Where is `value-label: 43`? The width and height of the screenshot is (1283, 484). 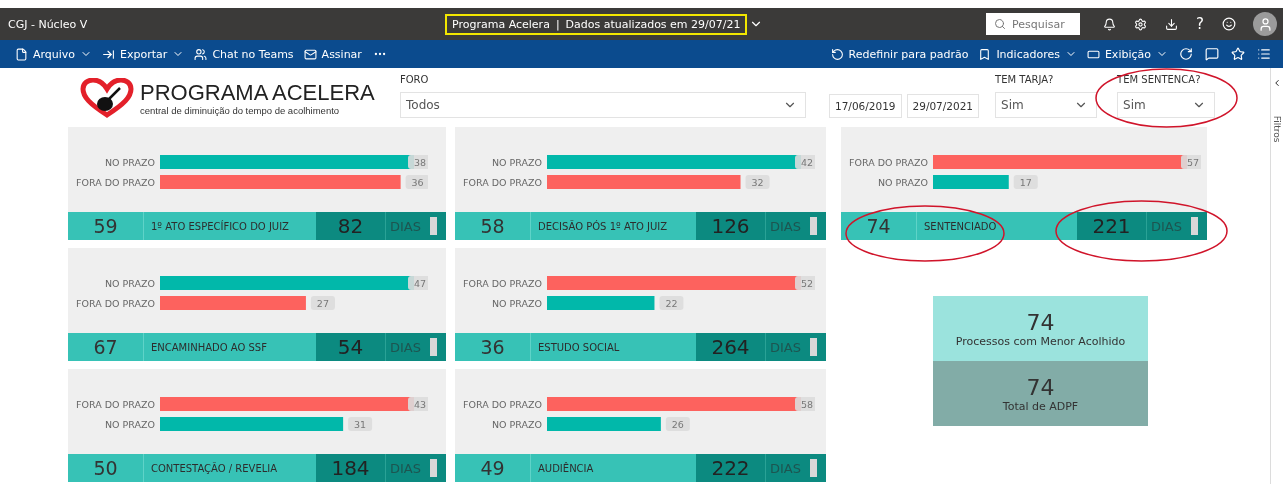 value-label: 43 is located at coordinates (418, 404).